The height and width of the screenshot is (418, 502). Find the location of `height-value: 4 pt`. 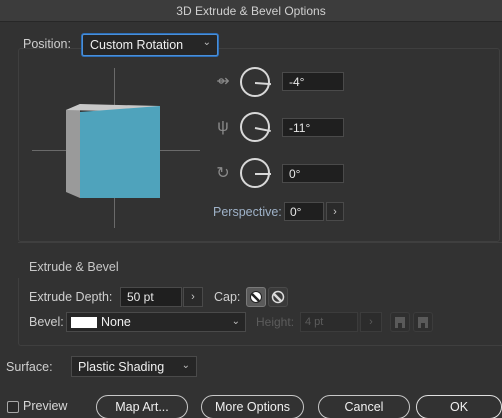

height-value: 4 pt is located at coordinates (314, 322).